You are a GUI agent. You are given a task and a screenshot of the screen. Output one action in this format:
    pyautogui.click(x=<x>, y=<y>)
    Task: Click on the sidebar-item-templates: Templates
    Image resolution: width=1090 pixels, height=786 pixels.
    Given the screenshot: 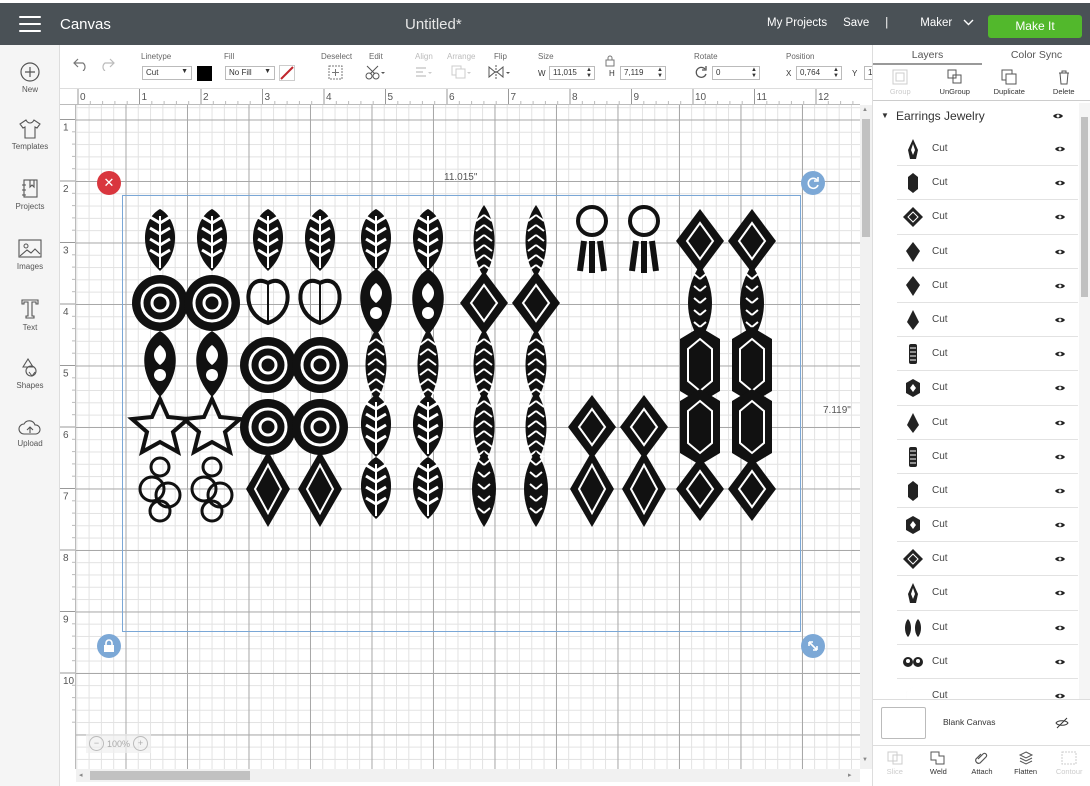 What is the action you would take?
    pyautogui.click(x=30, y=134)
    